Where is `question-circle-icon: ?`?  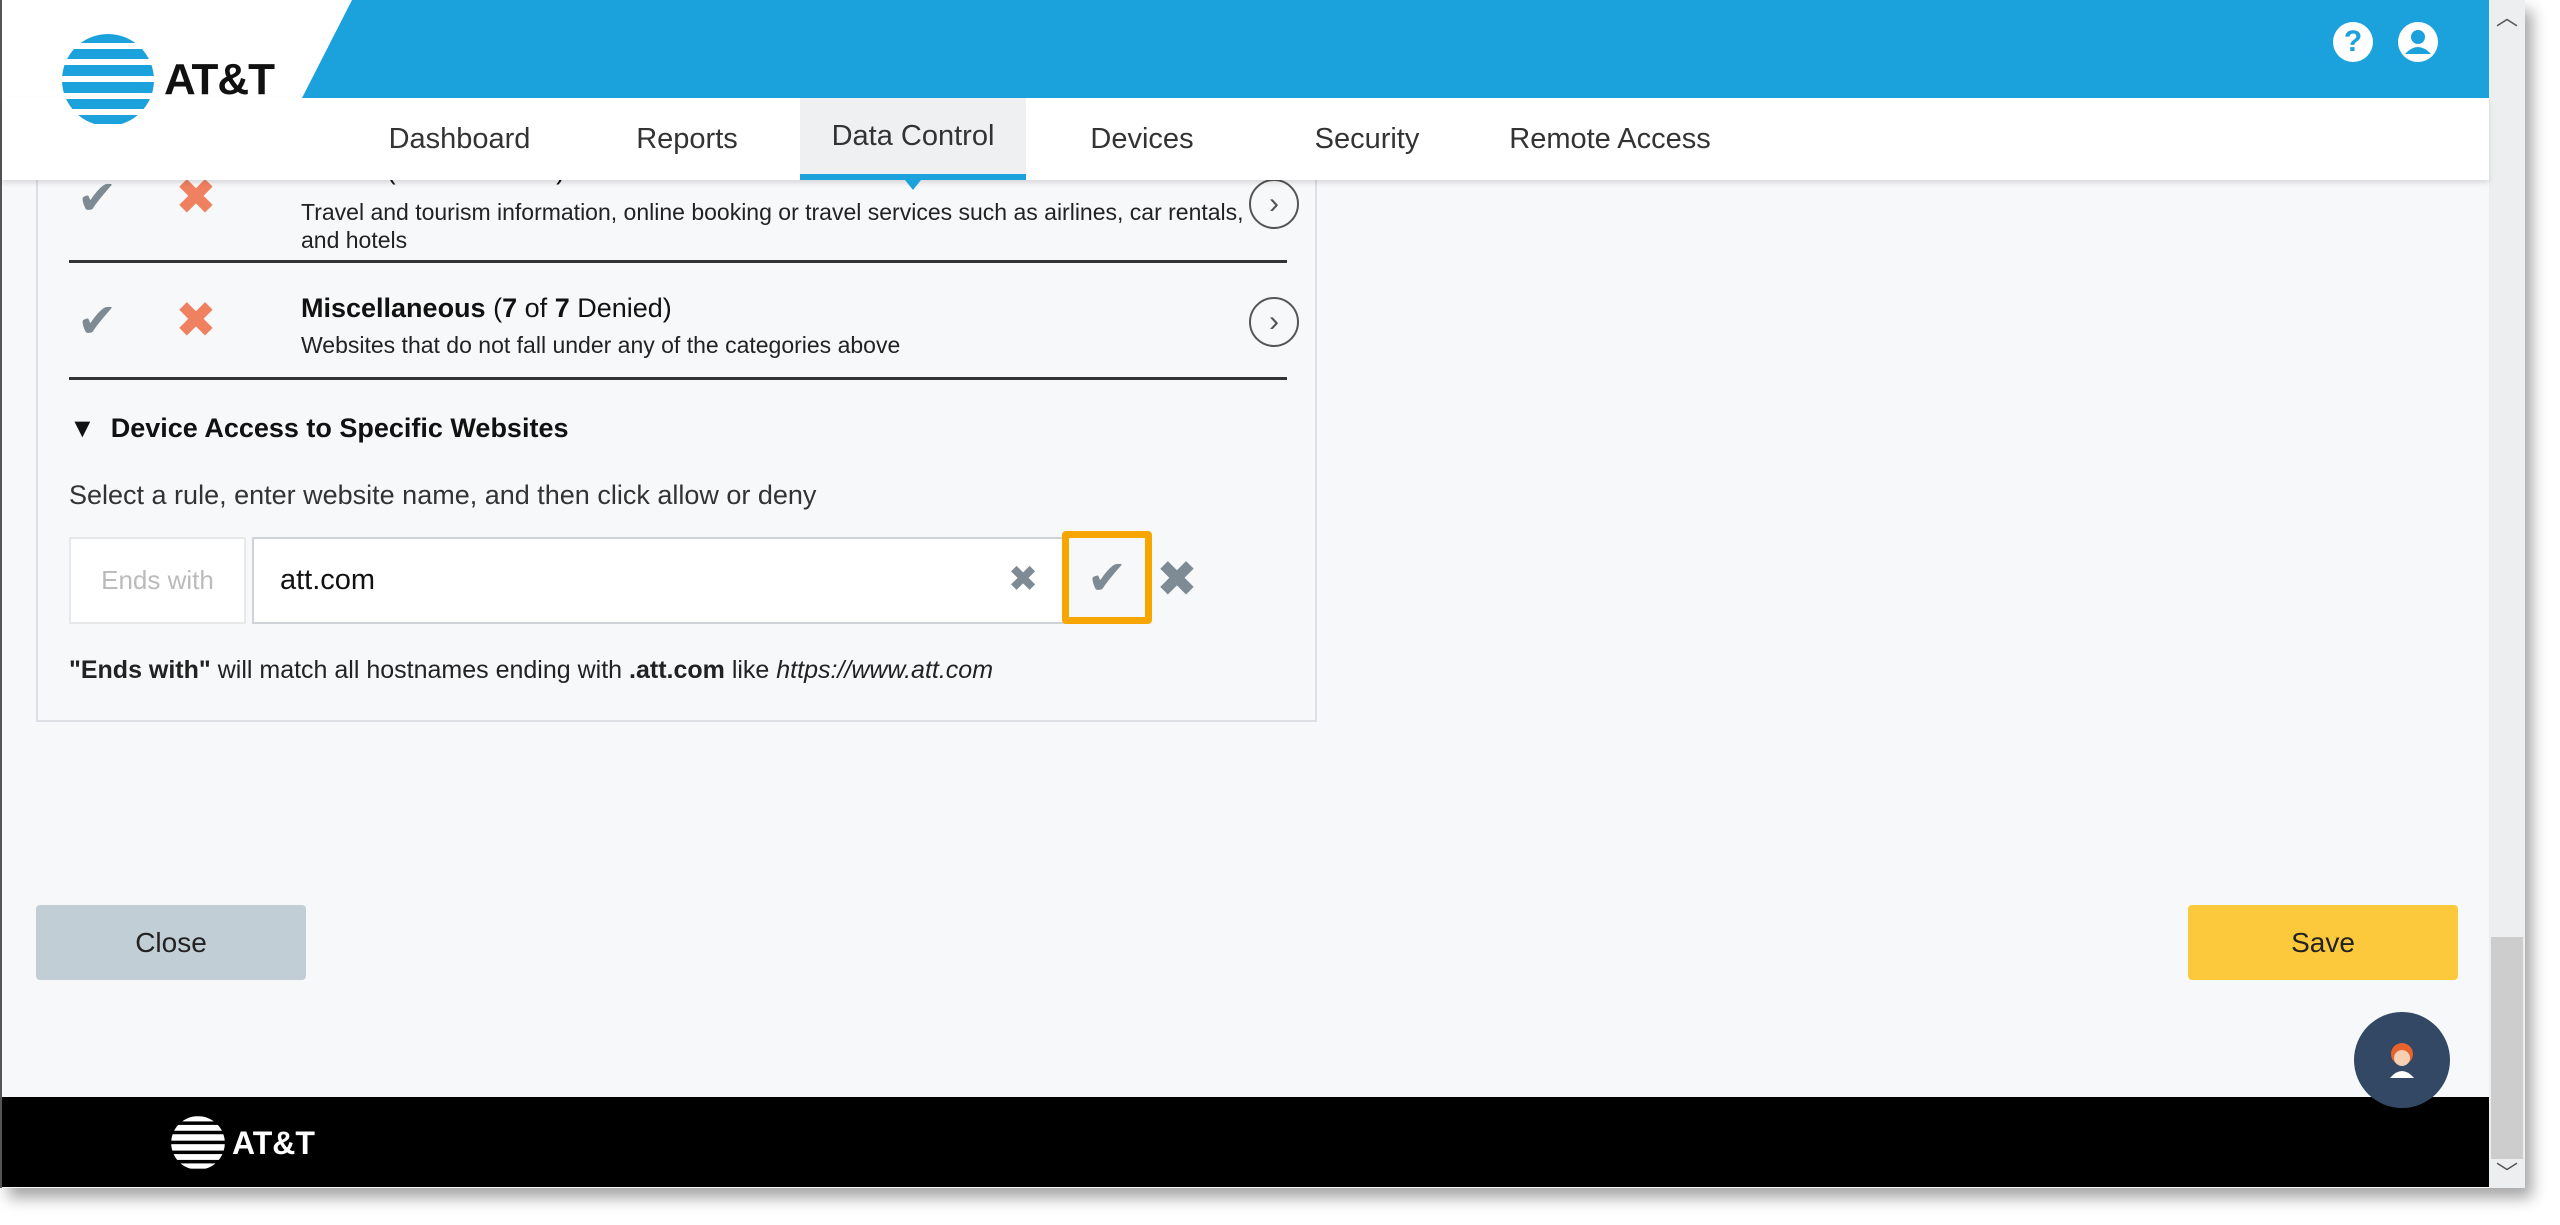 question-circle-icon: ? is located at coordinates (2353, 42).